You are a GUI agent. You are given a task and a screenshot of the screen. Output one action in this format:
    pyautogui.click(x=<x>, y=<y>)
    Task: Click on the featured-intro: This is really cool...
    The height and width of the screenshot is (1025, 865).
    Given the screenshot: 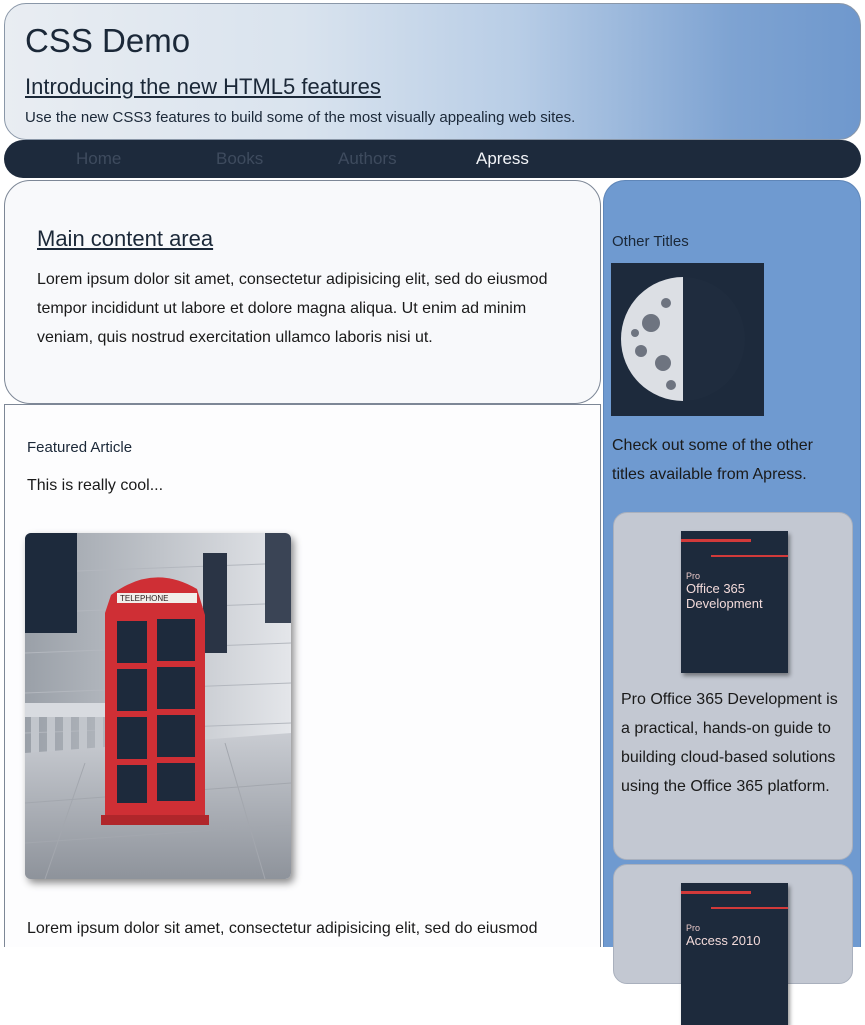 What is the action you would take?
    pyautogui.click(x=95, y=485)
    